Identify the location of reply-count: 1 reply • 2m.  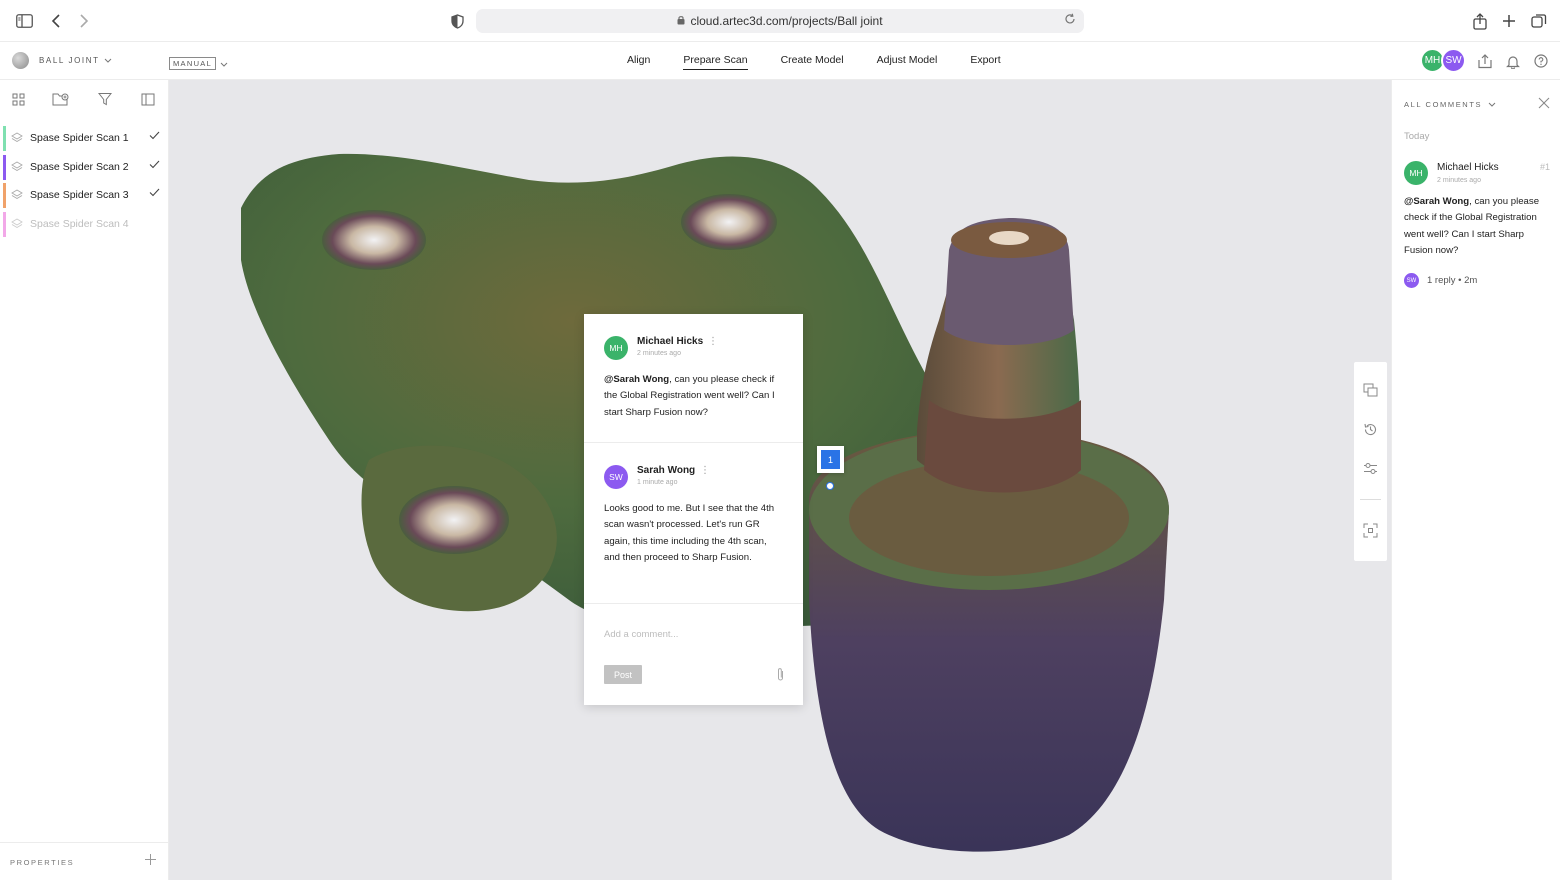
(1452, 280).